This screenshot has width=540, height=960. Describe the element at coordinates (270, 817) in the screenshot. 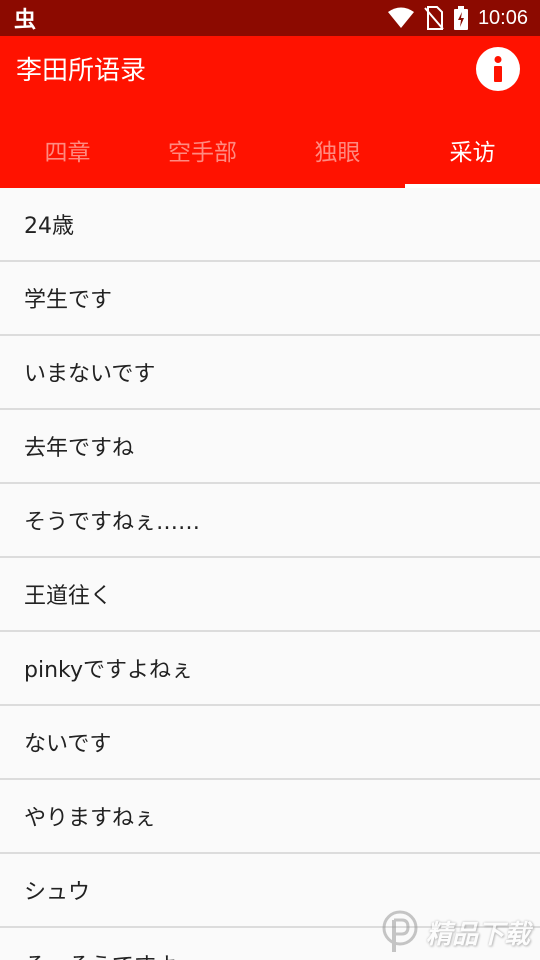

I see `list-item: やりますねぇ` at that location.